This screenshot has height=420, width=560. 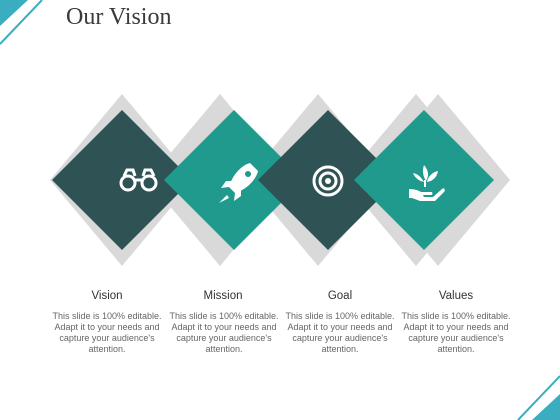 I want to click on label-vision: Vision, so click(x=107, y=296).